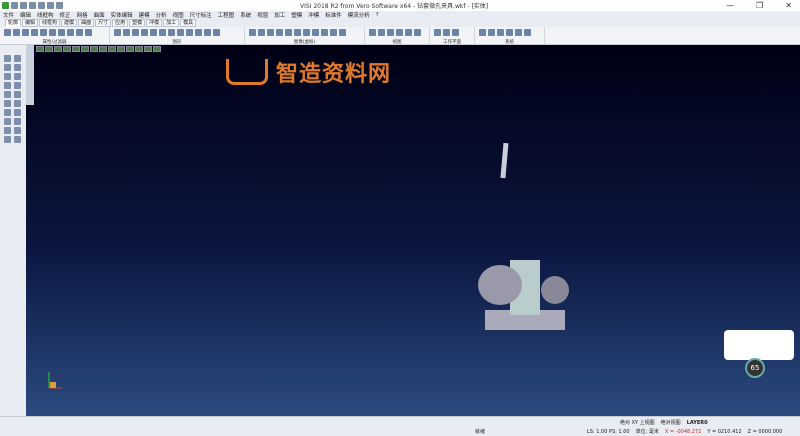 Image resolution: width=800 pixels, height=436 pixels. What do you see at coordinates (500, 285) in the screenshot?
I see `chuck` at bounding box center [500, 285].